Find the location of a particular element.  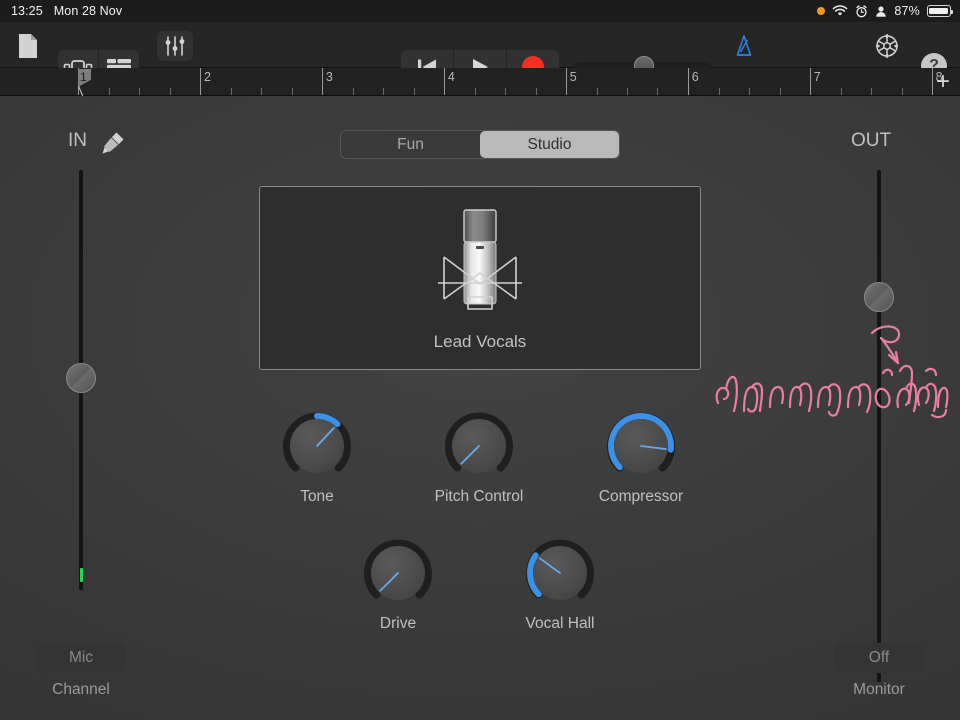

gear-icon is located at coordinates (887, 46).